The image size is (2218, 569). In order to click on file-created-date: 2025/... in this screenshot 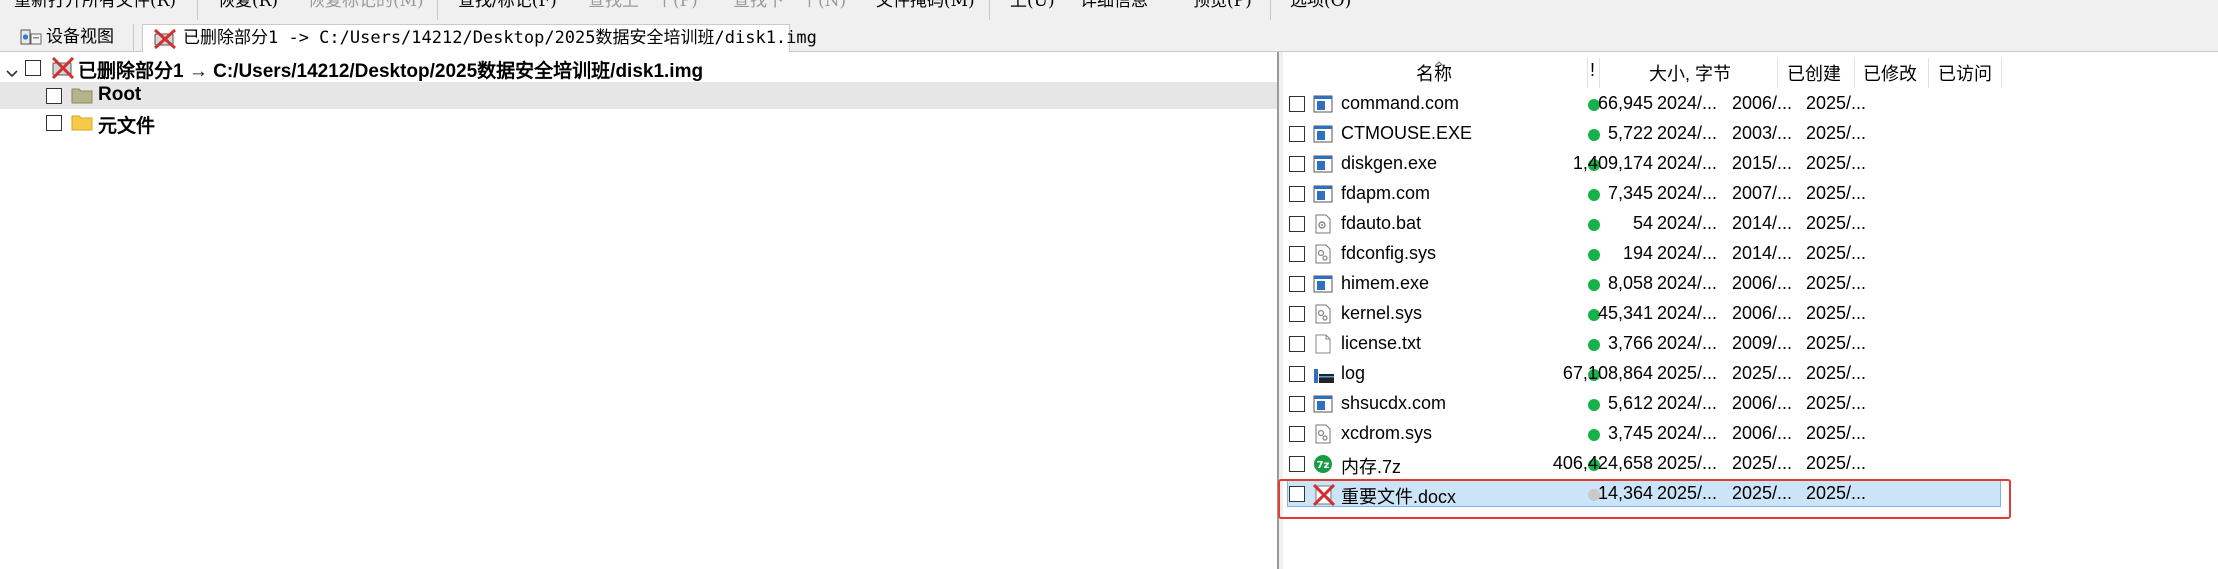, I will do `click(1687, 493)`.